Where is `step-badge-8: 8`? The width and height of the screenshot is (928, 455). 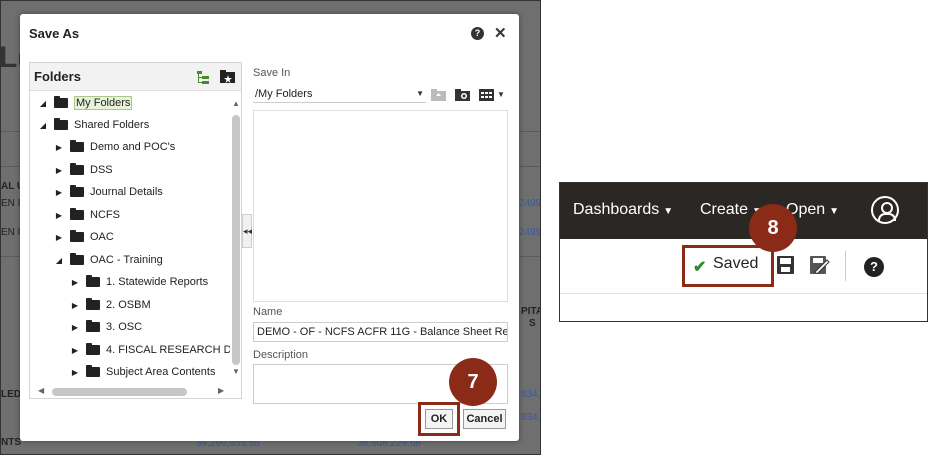 step-badge-8: 8 is located at coordinates (773, 228).